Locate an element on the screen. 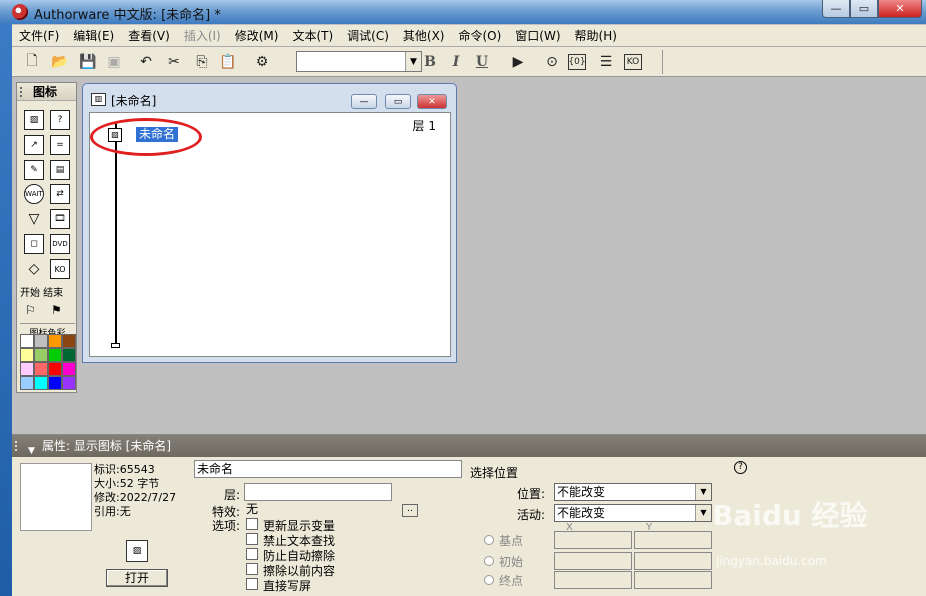  flow-minimize-button: — is located at coordinates (364, 101).